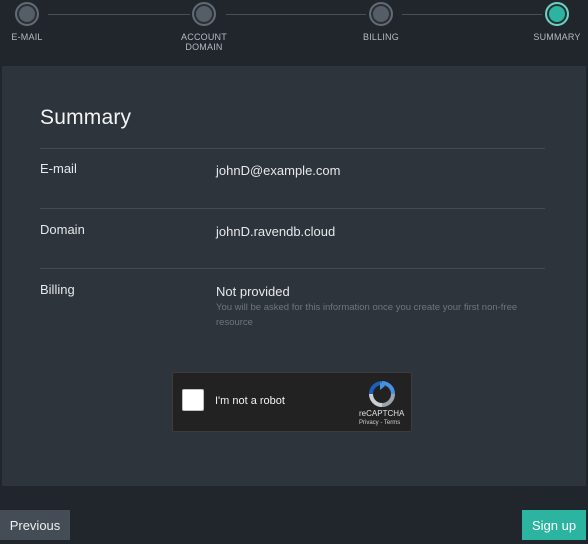  What do you see at coordinates (57, 289) in the screenshot?
I see `billing-label: Billing` at bounding box center [57, 289].